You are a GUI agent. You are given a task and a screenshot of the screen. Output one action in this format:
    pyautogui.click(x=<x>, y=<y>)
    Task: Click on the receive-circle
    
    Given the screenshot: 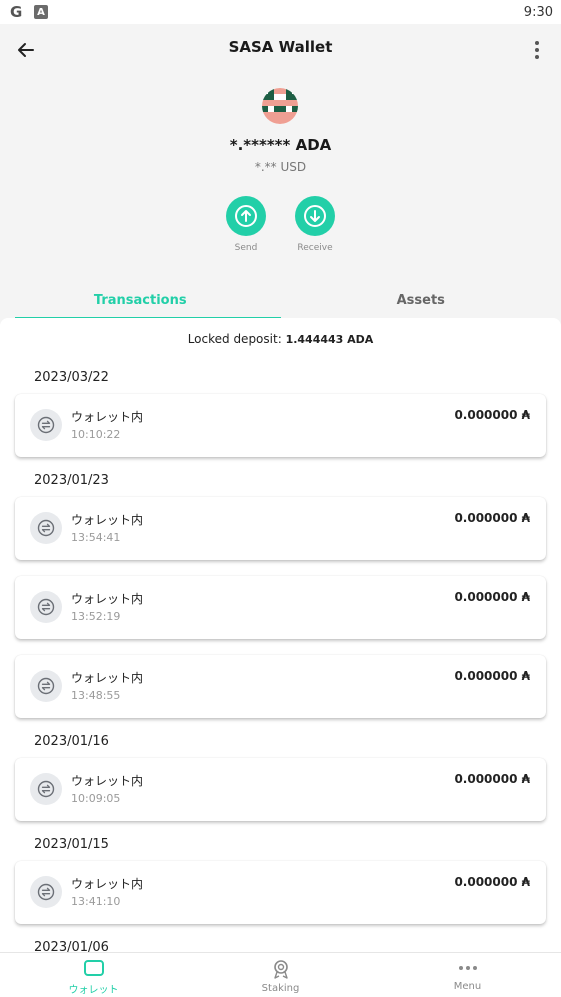 What is the action you would take?
    pyautogui.click(x=315, y=216)
    